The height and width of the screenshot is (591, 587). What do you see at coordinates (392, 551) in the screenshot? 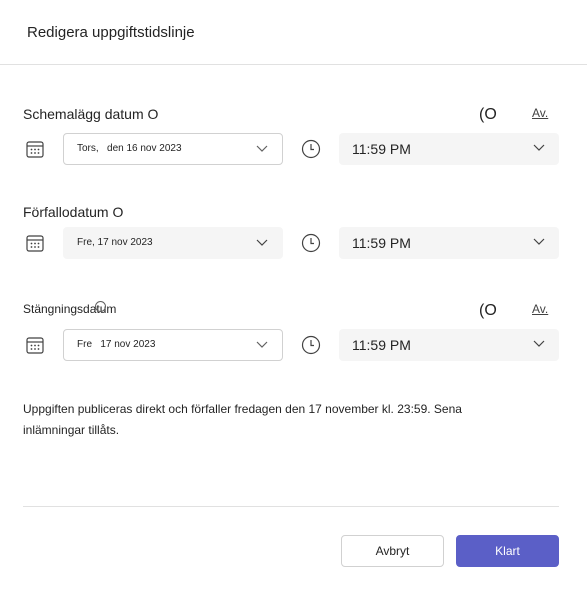
I see `cancel-button: Avbryt` at bounding box center [392, 551].